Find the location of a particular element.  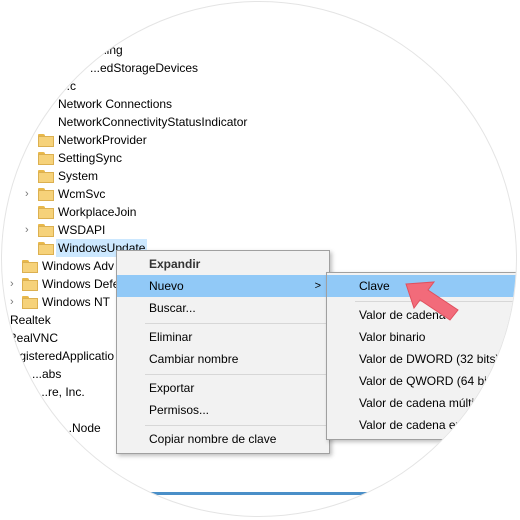

menu-item-cambiar-nombre: Cambiar nombre is located at coordinates (223, 359).